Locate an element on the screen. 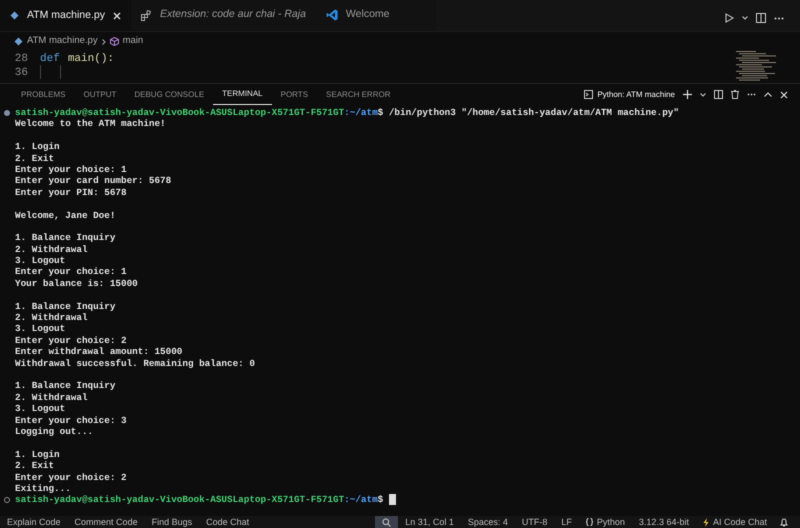  breadcrumb-item: main is located at coordinates (133, 41).